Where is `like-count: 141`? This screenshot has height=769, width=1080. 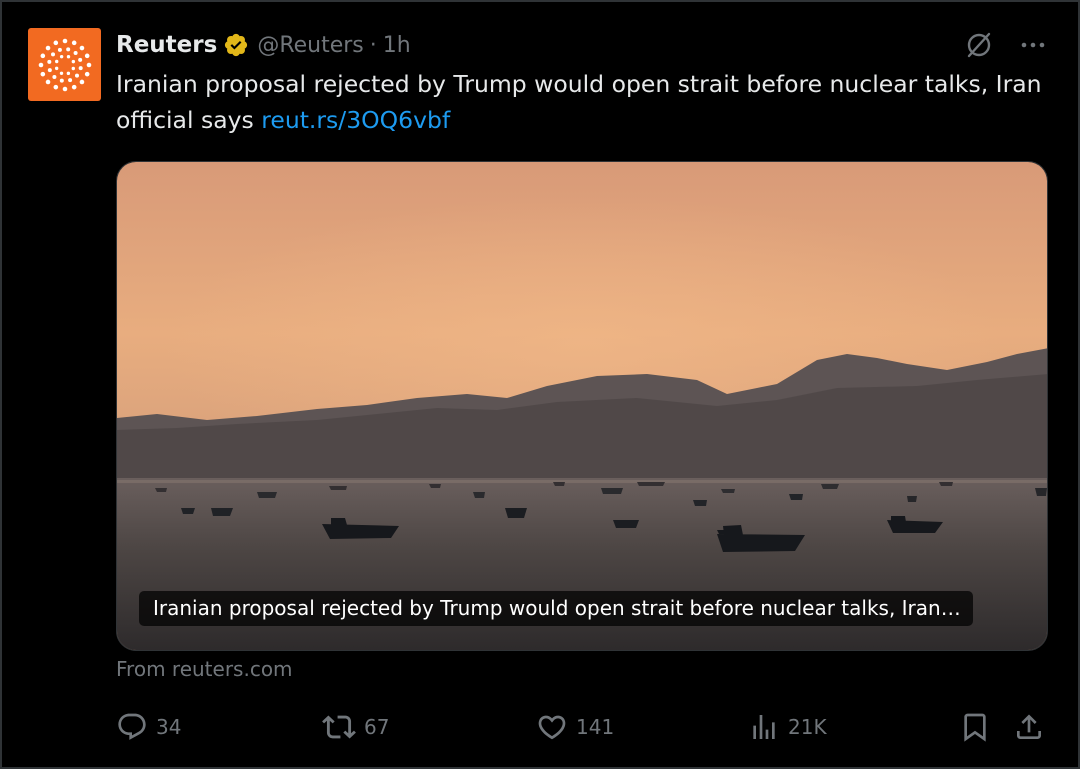 like-count: 141 is located at coordinates (595, 727).